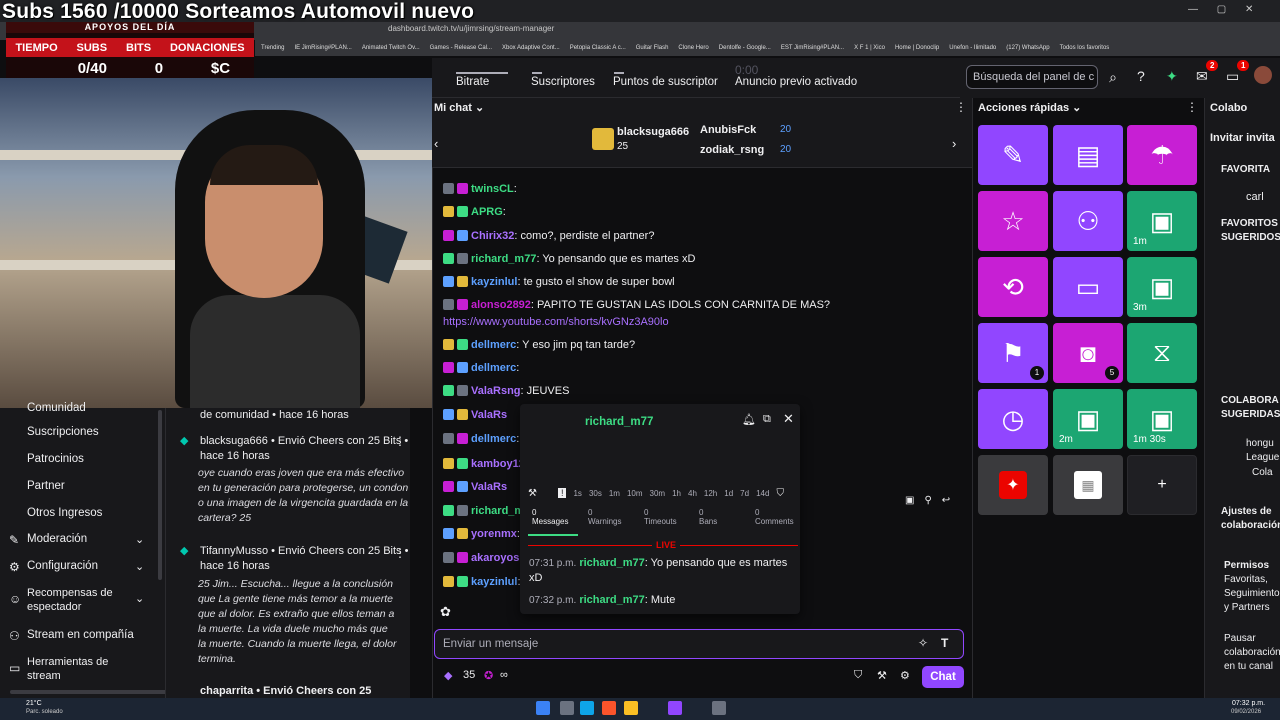  Describe the element at coordinates (488, 675) in the screenshot. I see `channel-points-icon: ✪` at that location.